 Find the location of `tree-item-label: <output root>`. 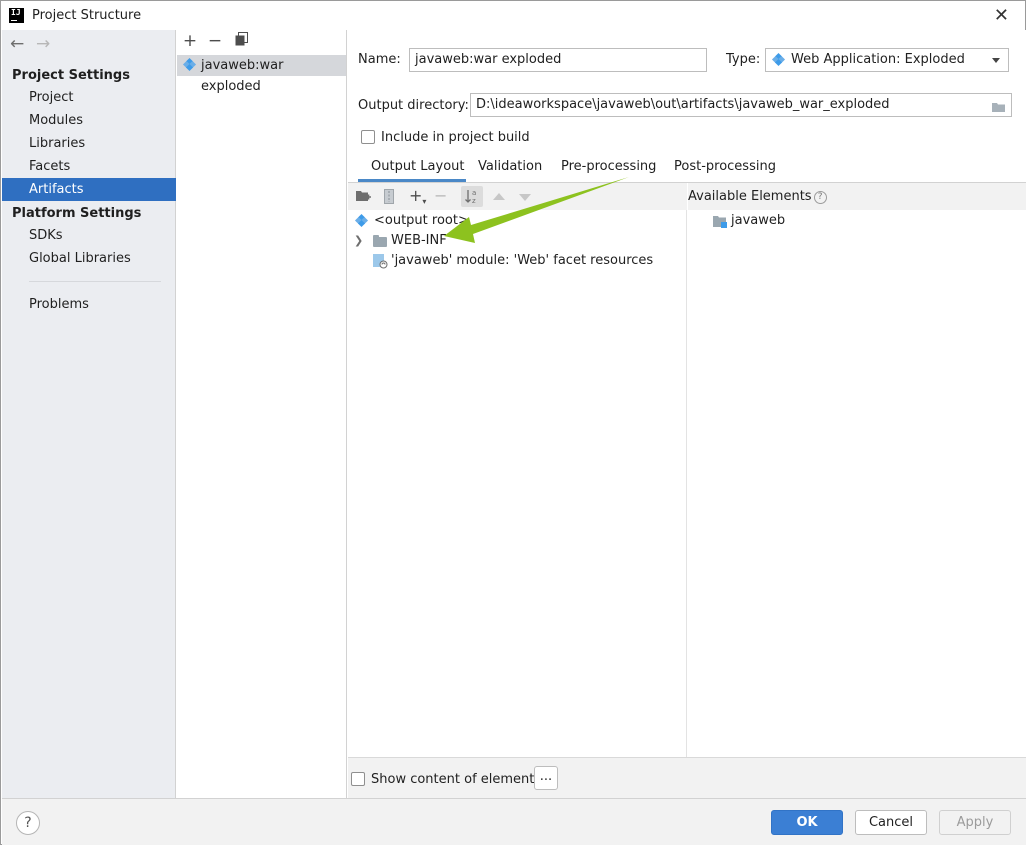

tree-item-label: <output root> is located at coordinates (421, 220).